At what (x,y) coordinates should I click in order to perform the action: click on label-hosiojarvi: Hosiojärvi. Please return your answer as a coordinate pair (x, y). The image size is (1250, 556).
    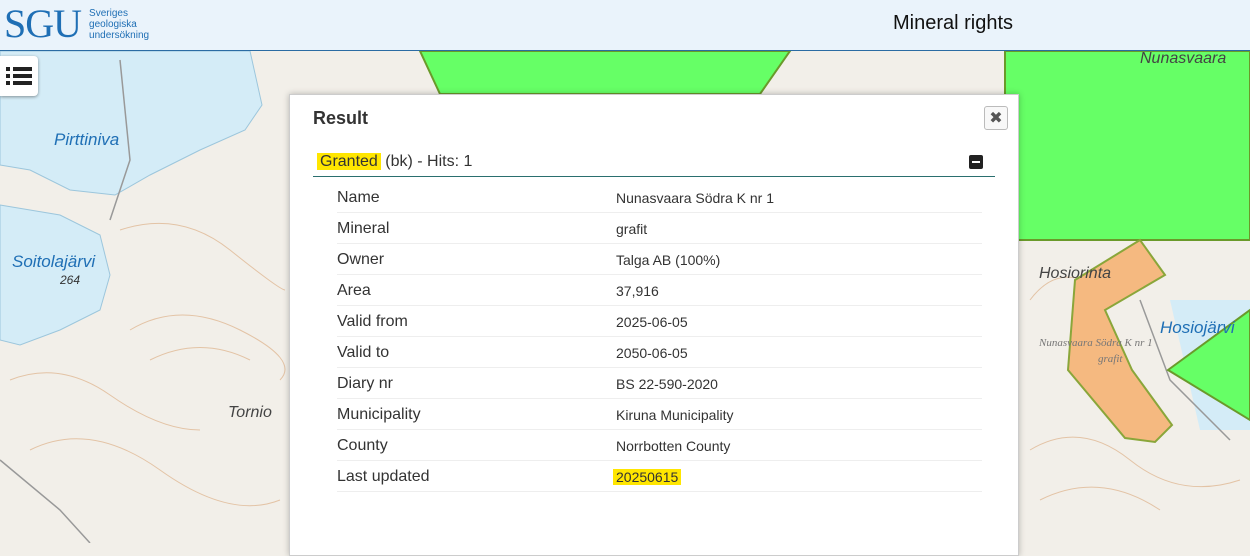
    Looking at the image, I should click on (1198, 327).